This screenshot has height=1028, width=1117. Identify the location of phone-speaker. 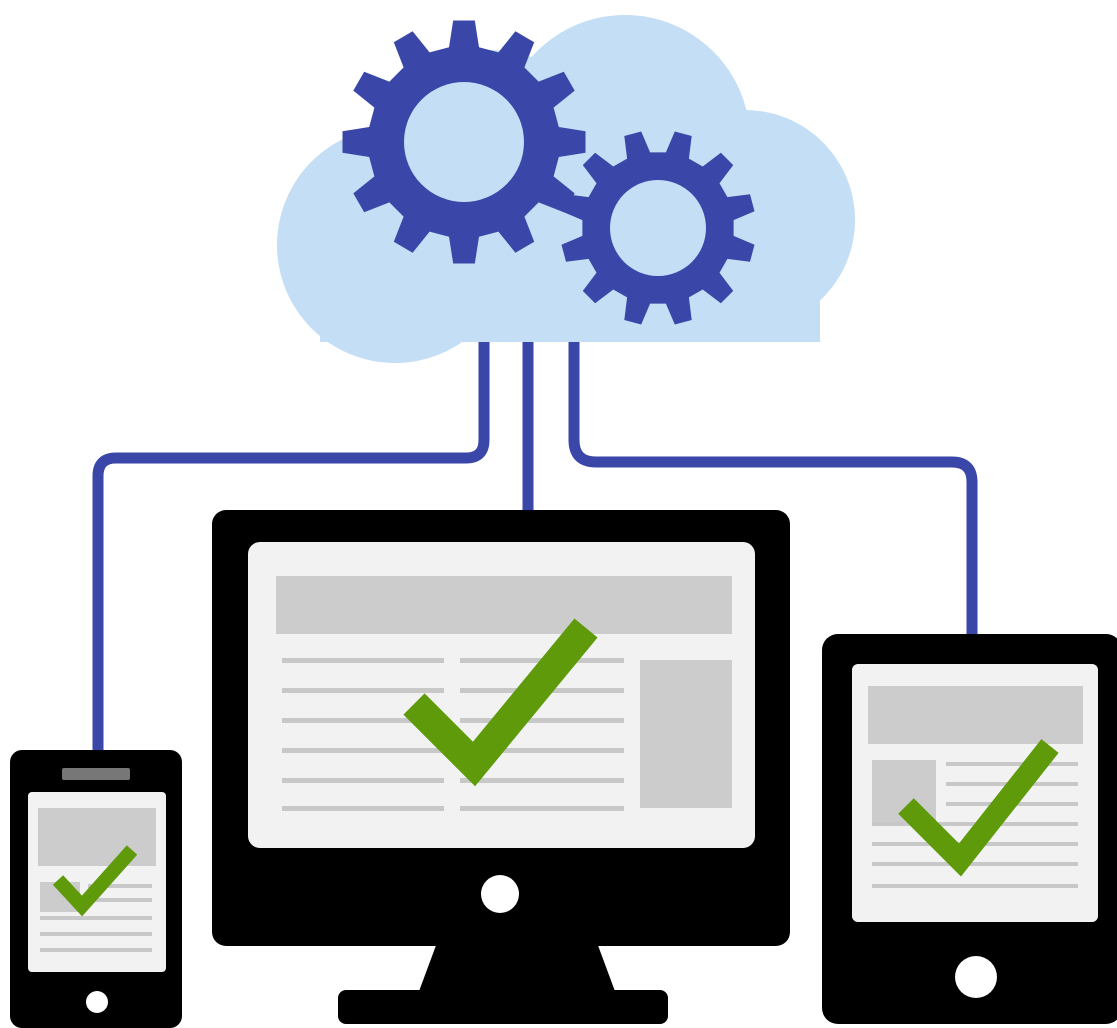
(96, 774).